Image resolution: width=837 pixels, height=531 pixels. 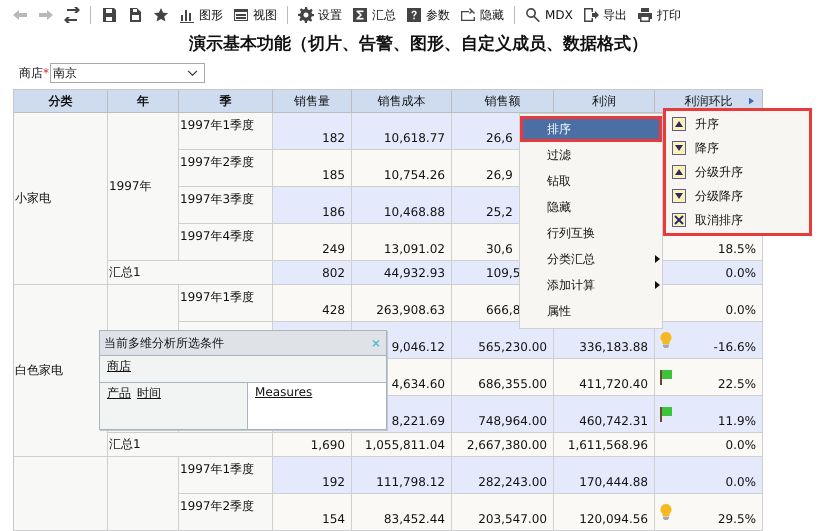 I want to click on category-cell: 小家电, so click(x=61, y=199).